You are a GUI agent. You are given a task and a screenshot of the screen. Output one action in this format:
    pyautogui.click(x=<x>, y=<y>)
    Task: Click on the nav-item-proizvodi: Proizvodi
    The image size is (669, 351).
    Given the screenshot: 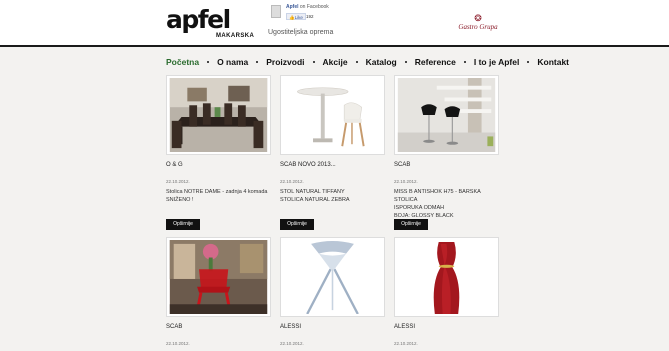 What is the action you would take?
    pyautogui.click(x=285, y=62)
    